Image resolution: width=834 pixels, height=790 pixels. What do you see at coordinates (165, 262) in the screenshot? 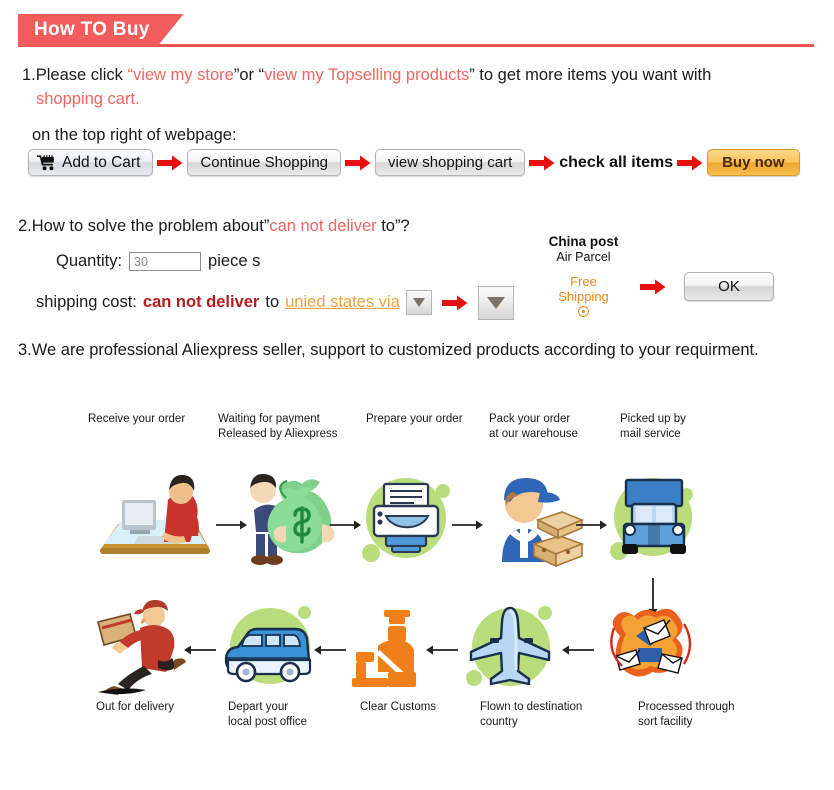
I see `quantity-input` at bounding box center [165, 262].